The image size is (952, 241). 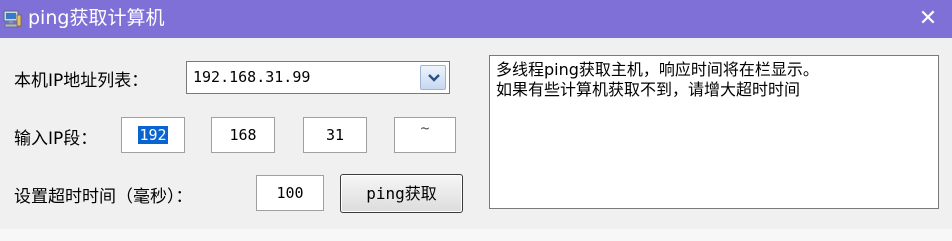 What do you see at coordinates (425, 135) in the screenshot?
I see `ip-range-end-input: ~` at bounding box center [425, 135].